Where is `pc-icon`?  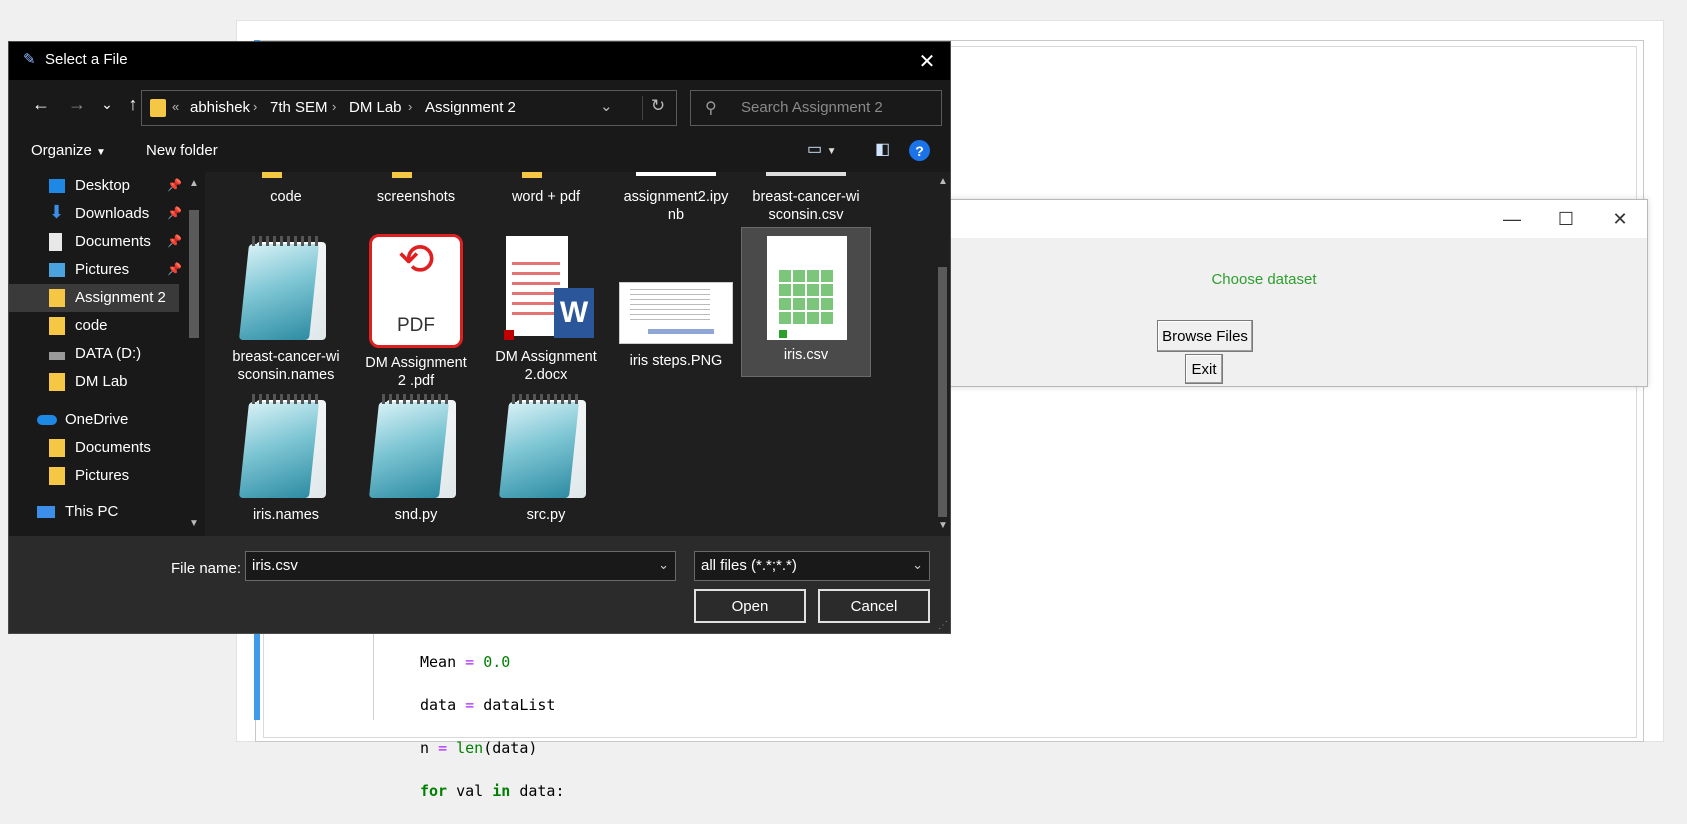 pc-icon is located at coordinates (46, 512).